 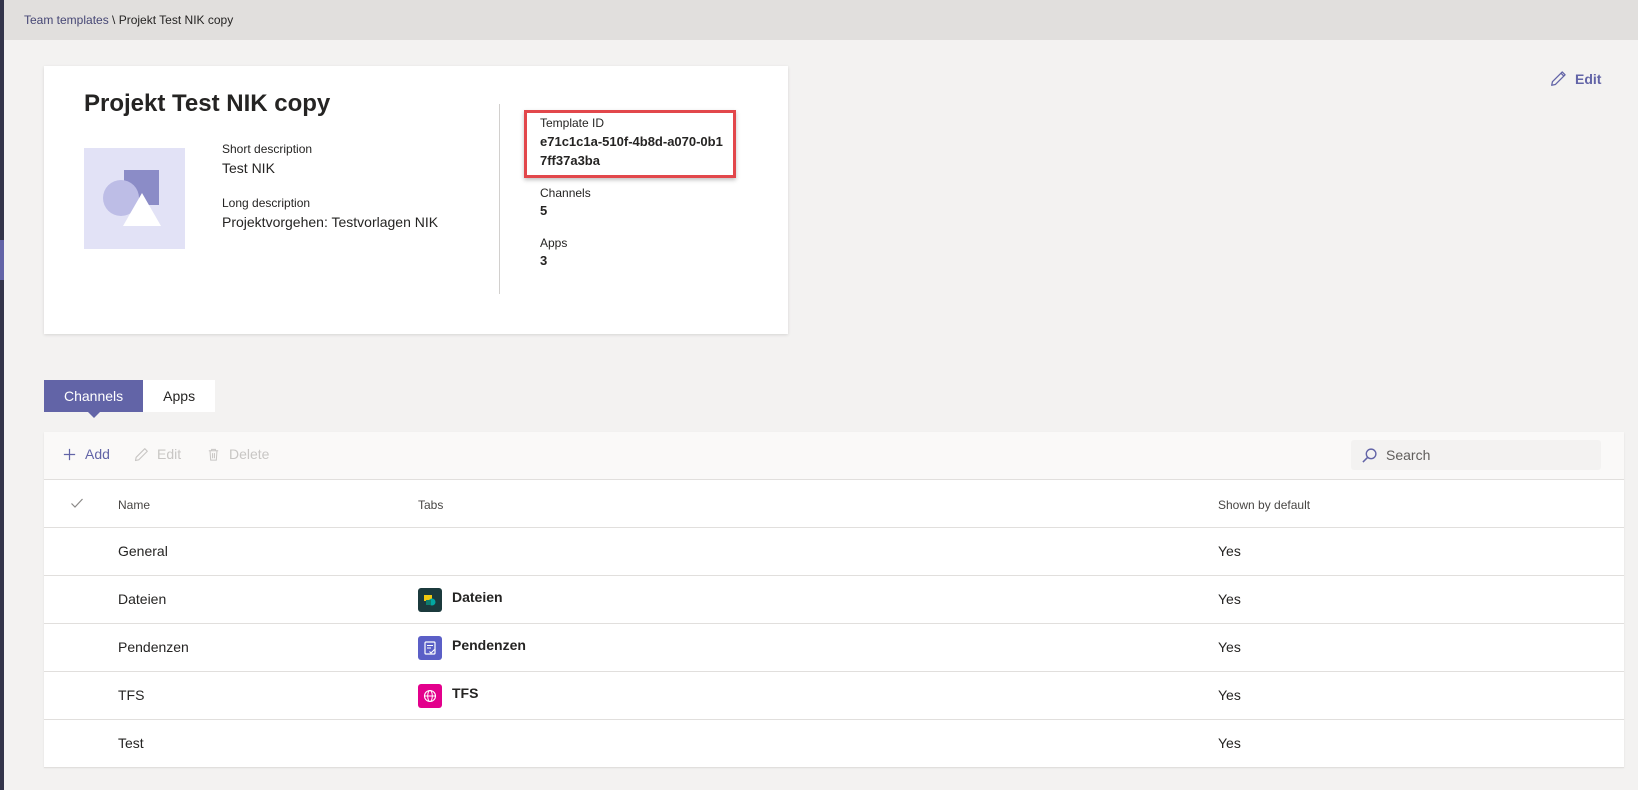 What do you see at coordinates (143, 551) in the screenshot?
I see `channel-name: General` at bounding box center [143, 551].